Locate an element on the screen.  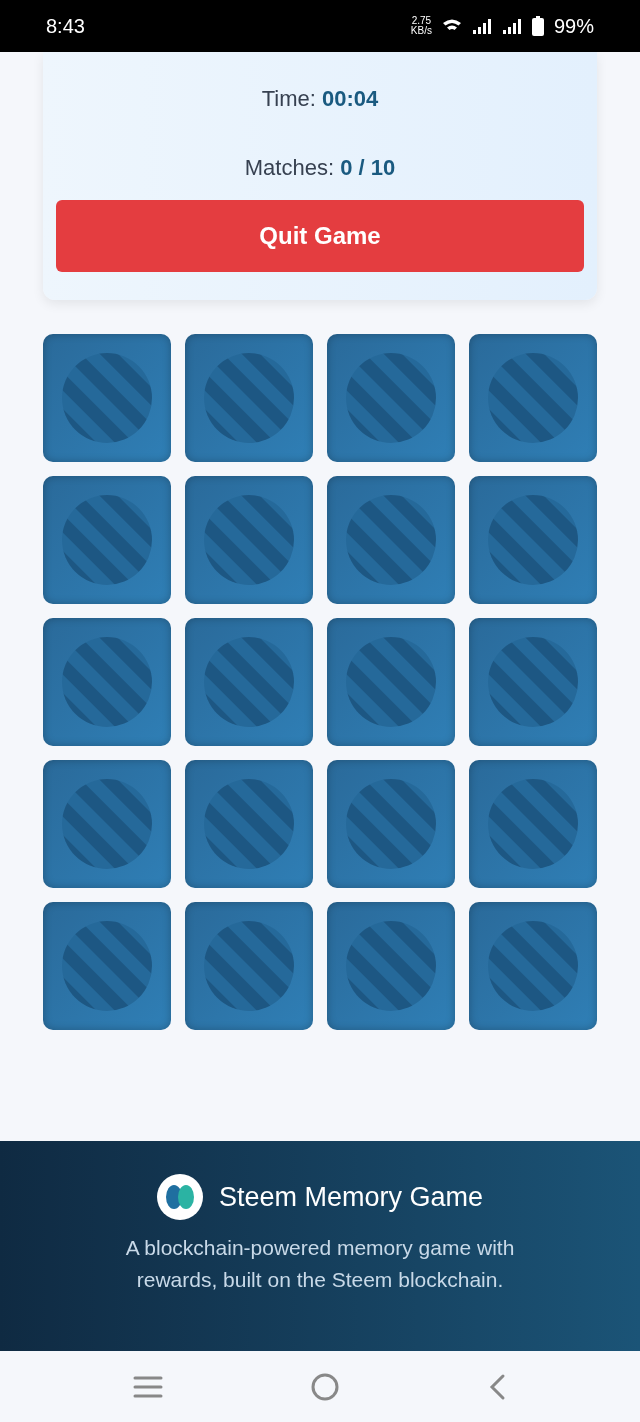
menu-icon is located at coordinates (148, 1386).